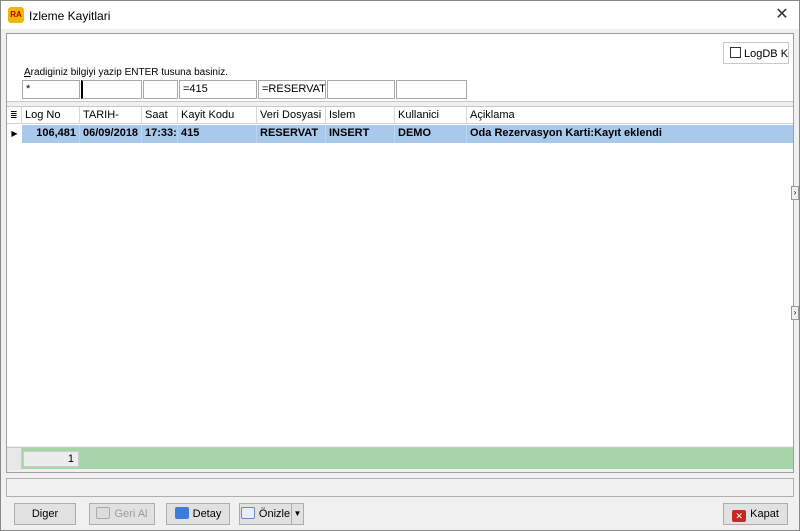 Image resolution: width=800 pixels, height=531 pixels. Describe the element at coordinates (764, 514) in the screenshot. I see `kapat-label: Kapat` at that location.